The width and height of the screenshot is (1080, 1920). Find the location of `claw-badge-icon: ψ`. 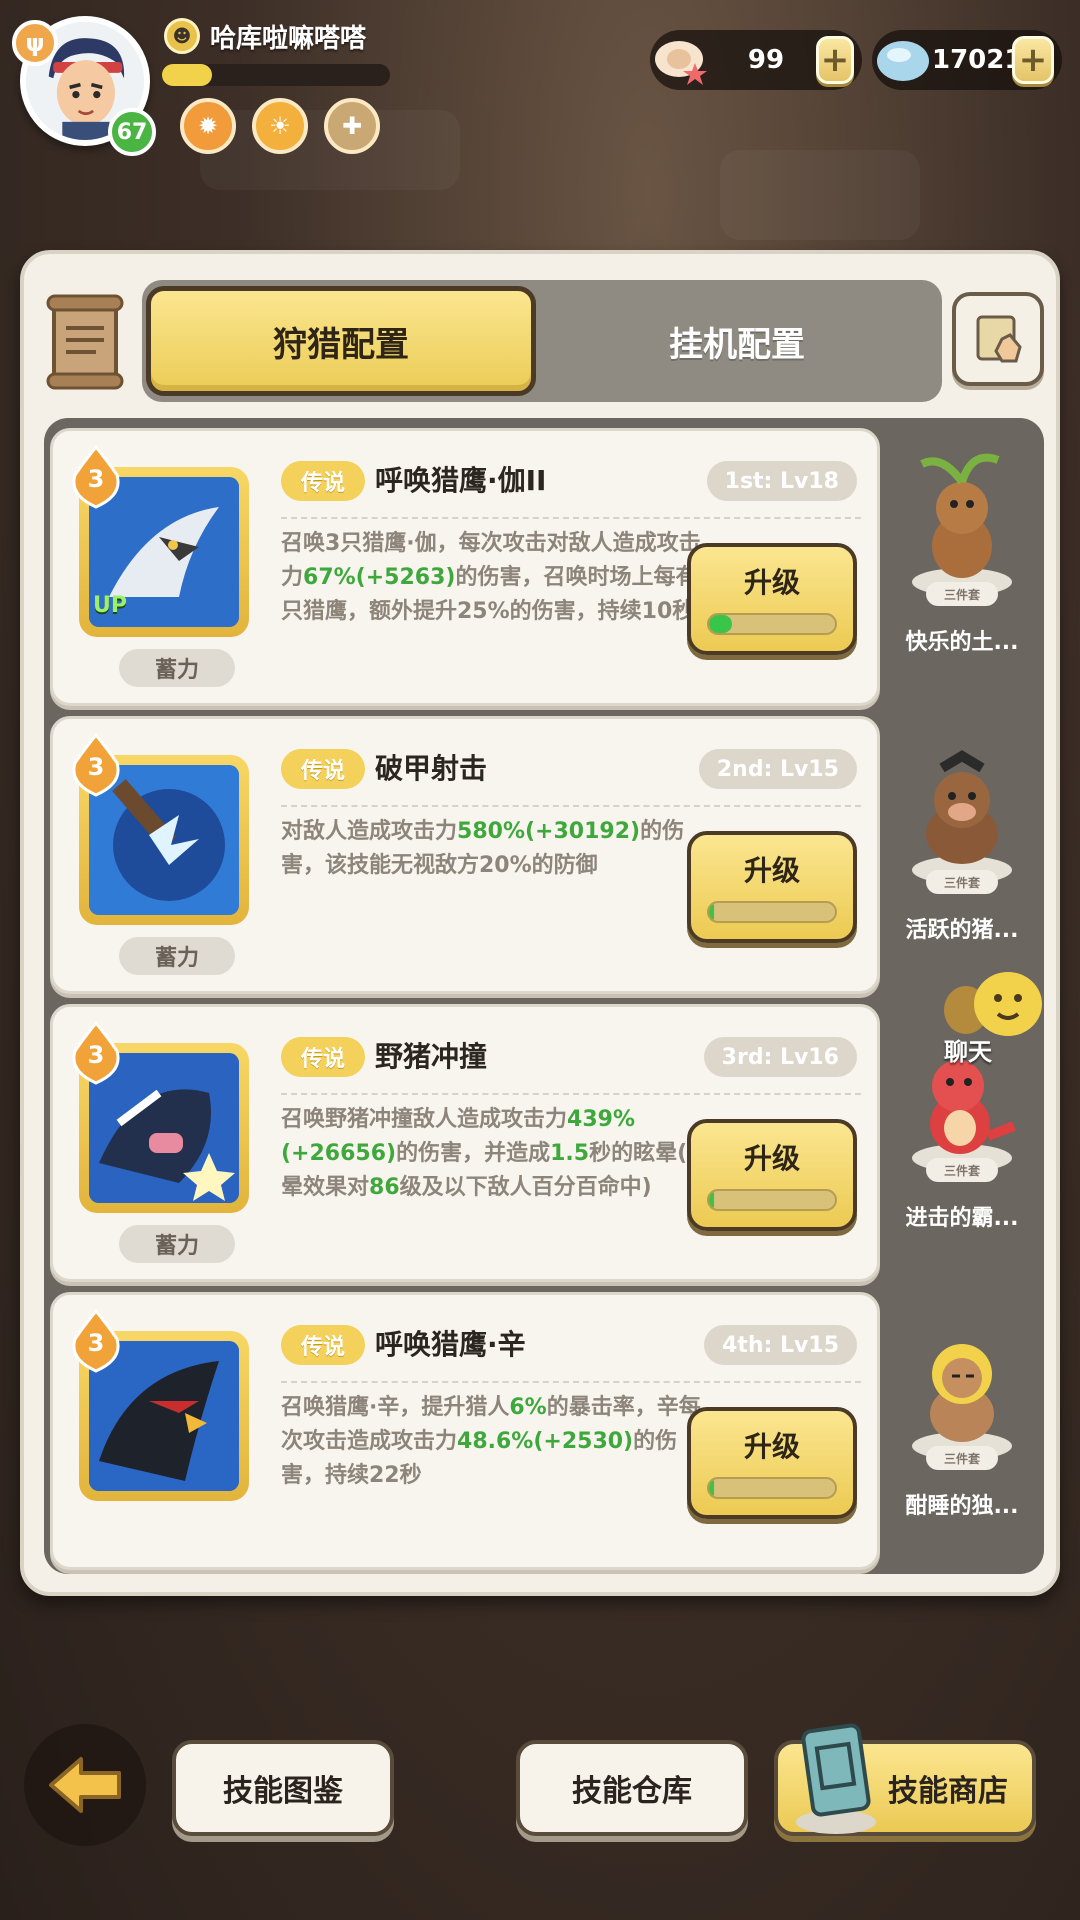

claw-badge-icon: ψ is located at coordinates (35, 43).